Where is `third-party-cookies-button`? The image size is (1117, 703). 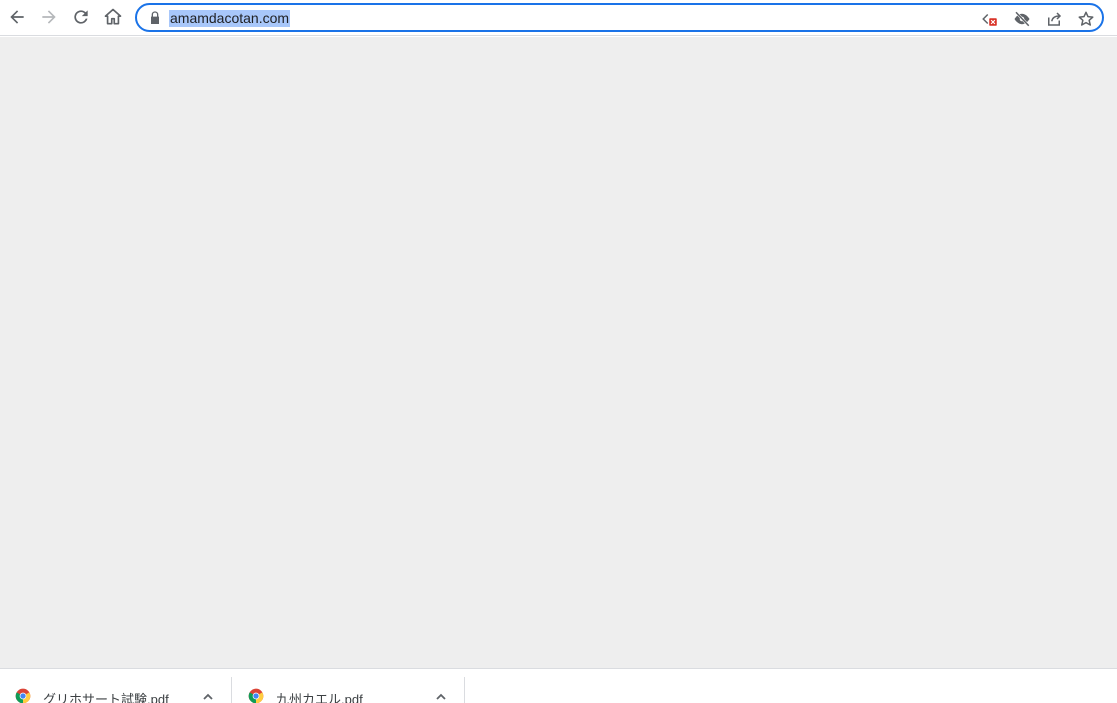
third-party-cookies-button is located at coordinates (1022, 19).